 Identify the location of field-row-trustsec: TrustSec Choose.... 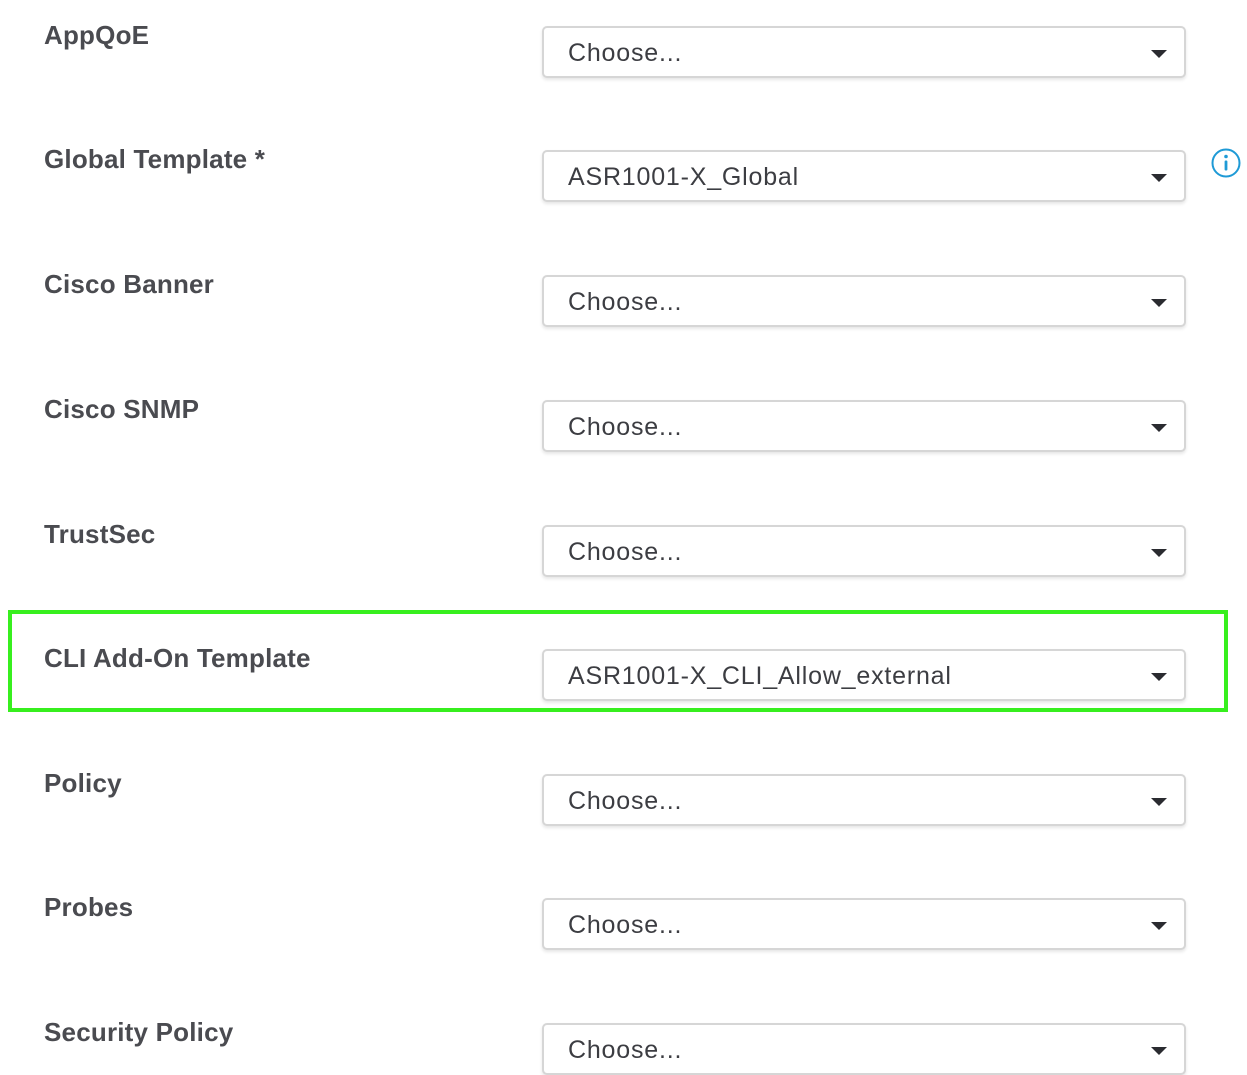
(623, 546).